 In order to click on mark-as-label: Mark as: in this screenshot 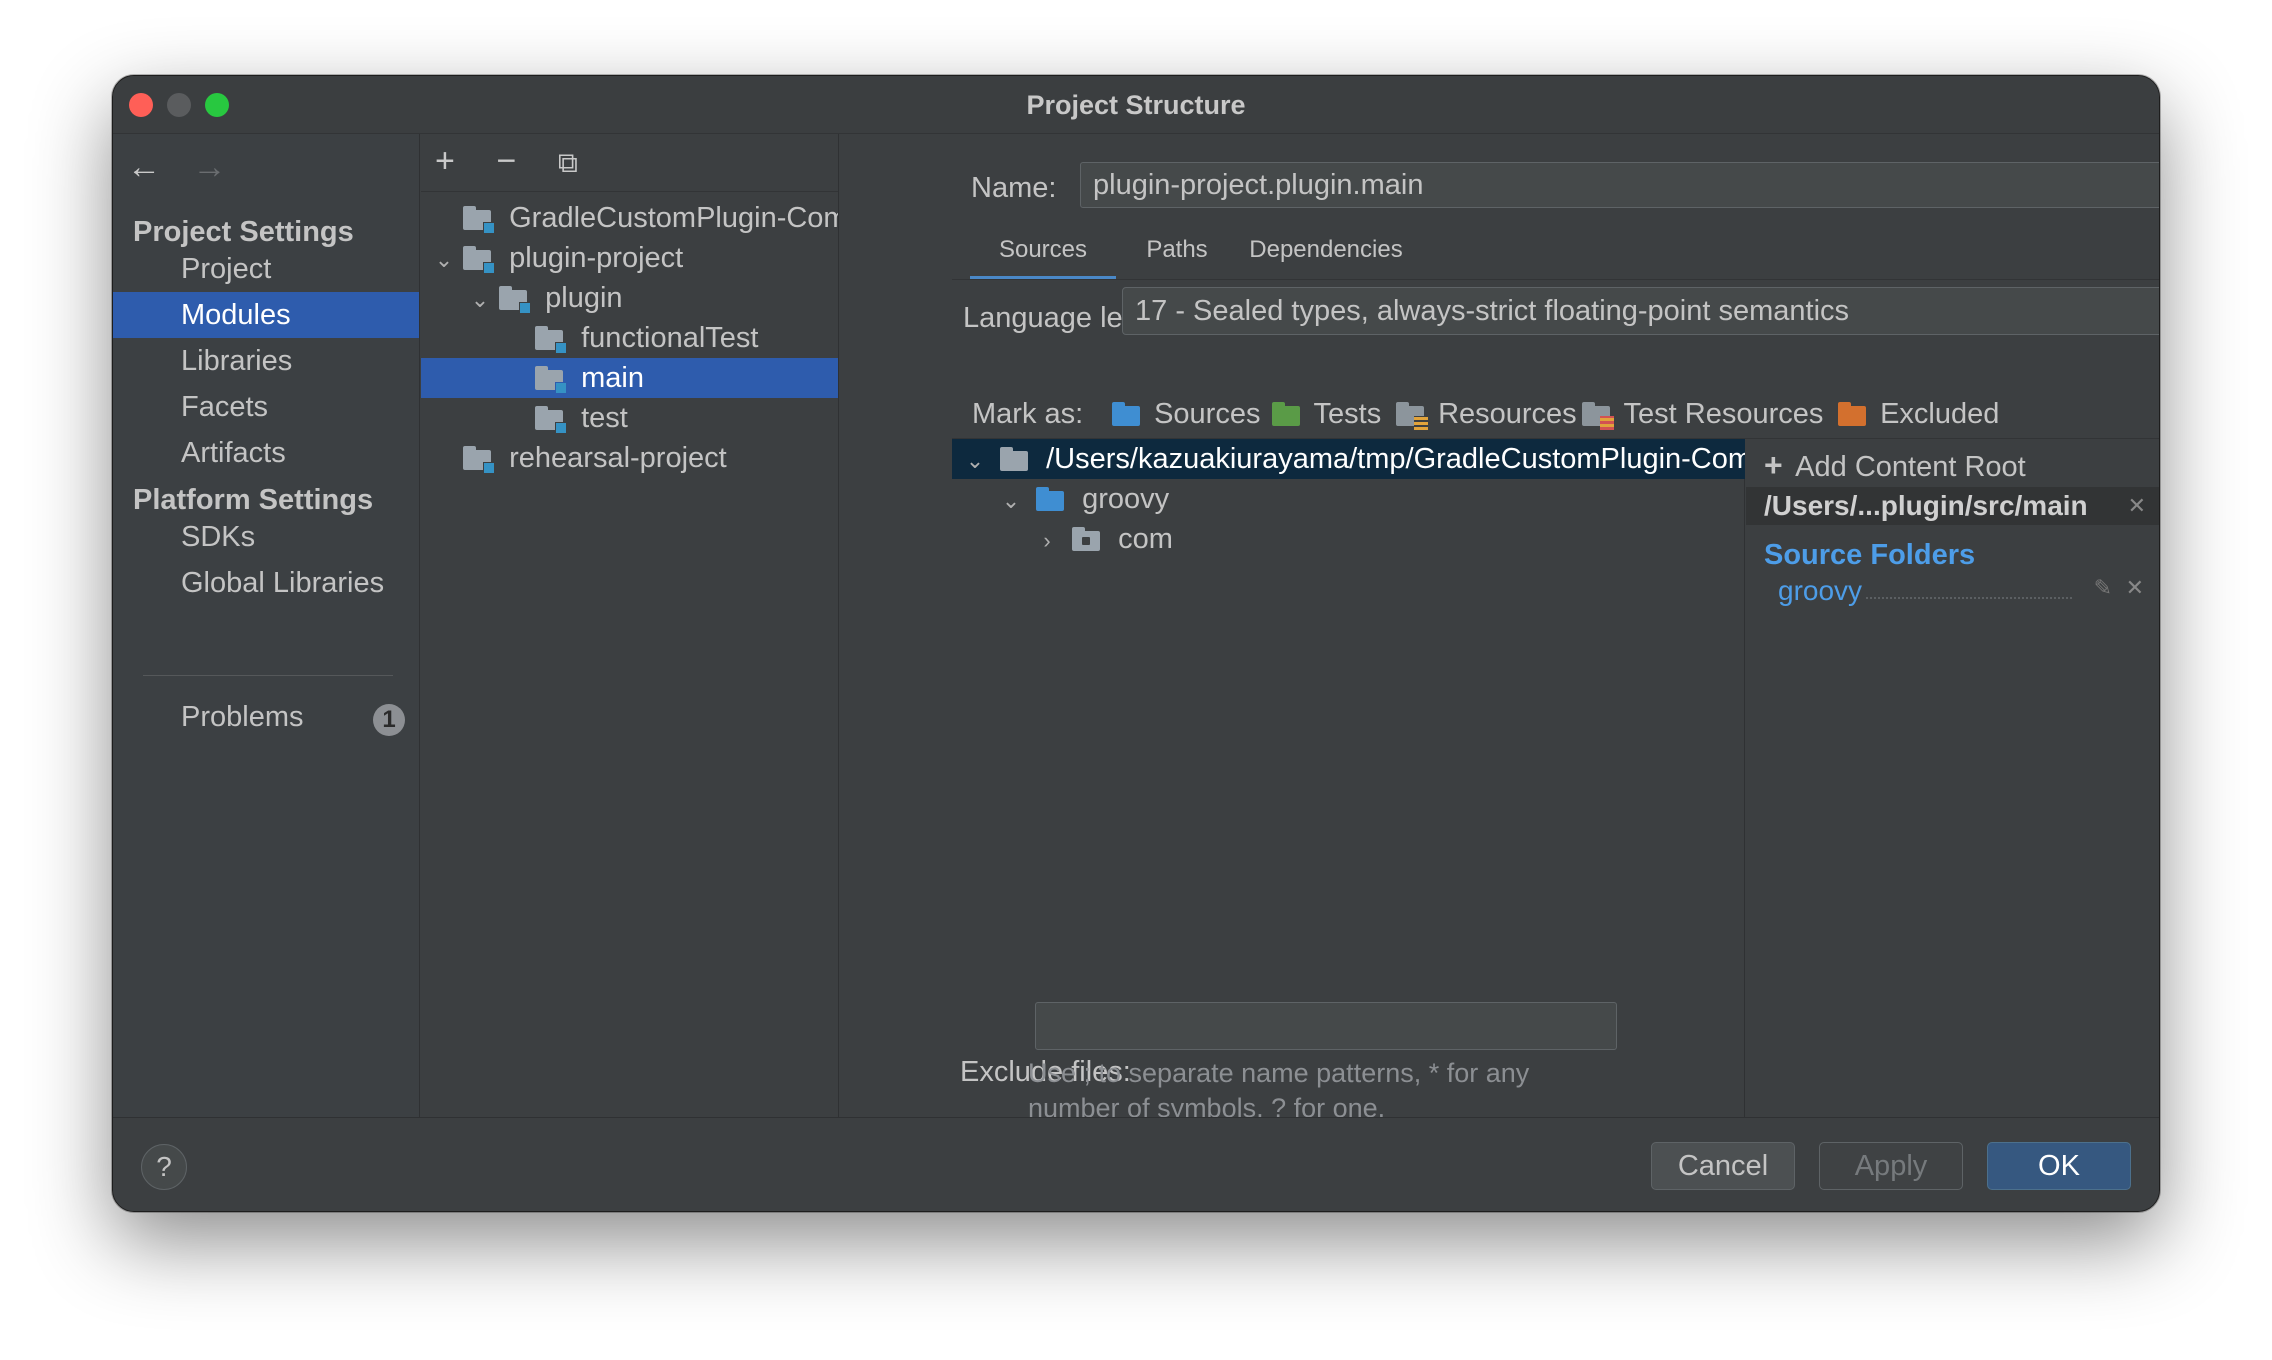, I will do `click(1028, 414)`.